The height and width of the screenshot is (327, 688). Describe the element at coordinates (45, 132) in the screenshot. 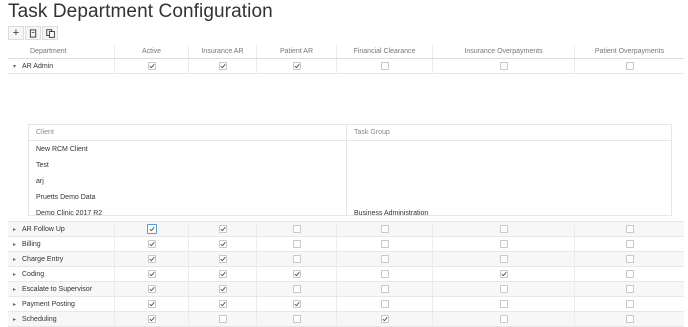

I see `subtable-header-client: Client` at that location.